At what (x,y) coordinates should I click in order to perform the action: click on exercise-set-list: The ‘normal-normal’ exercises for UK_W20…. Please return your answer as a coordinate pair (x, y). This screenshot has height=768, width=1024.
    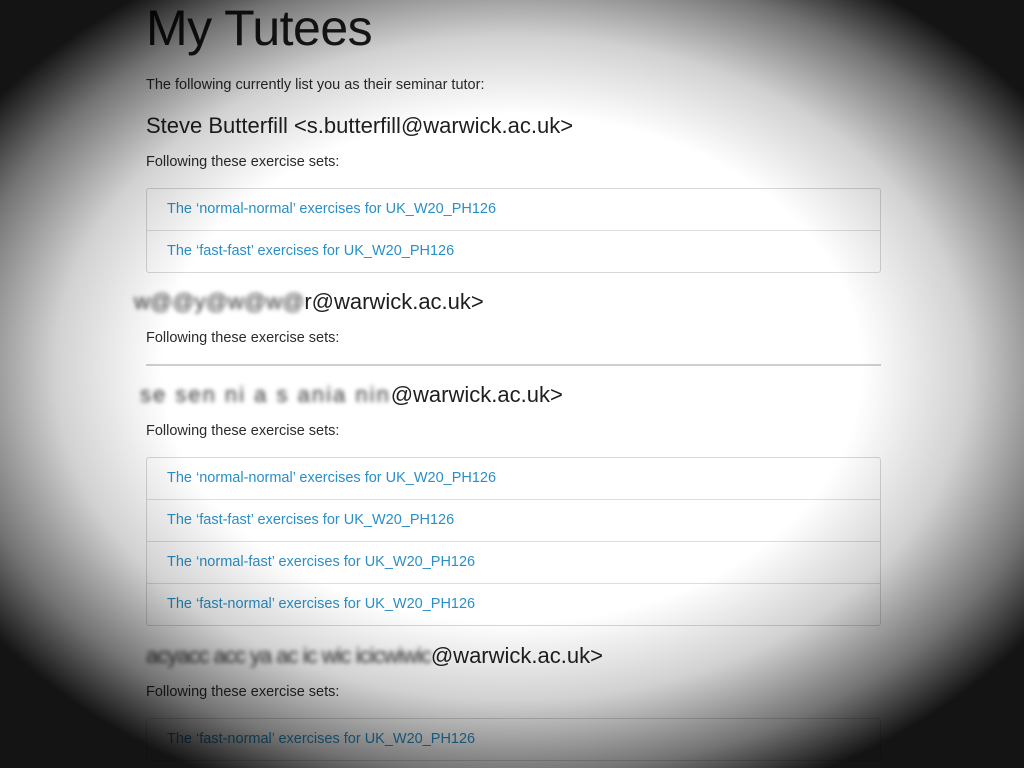
    Looking at the image, I should click on (513, 230).